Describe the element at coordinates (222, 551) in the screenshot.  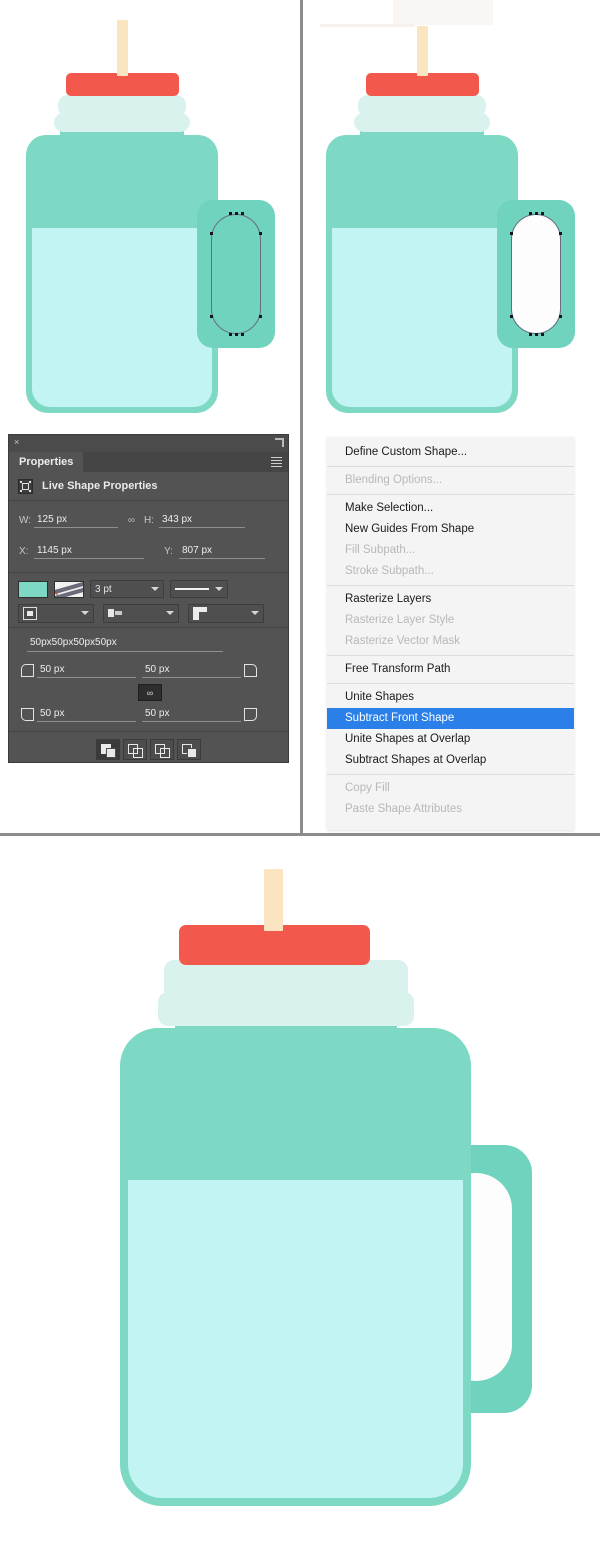
I see `y-input: 807 px` at that location.